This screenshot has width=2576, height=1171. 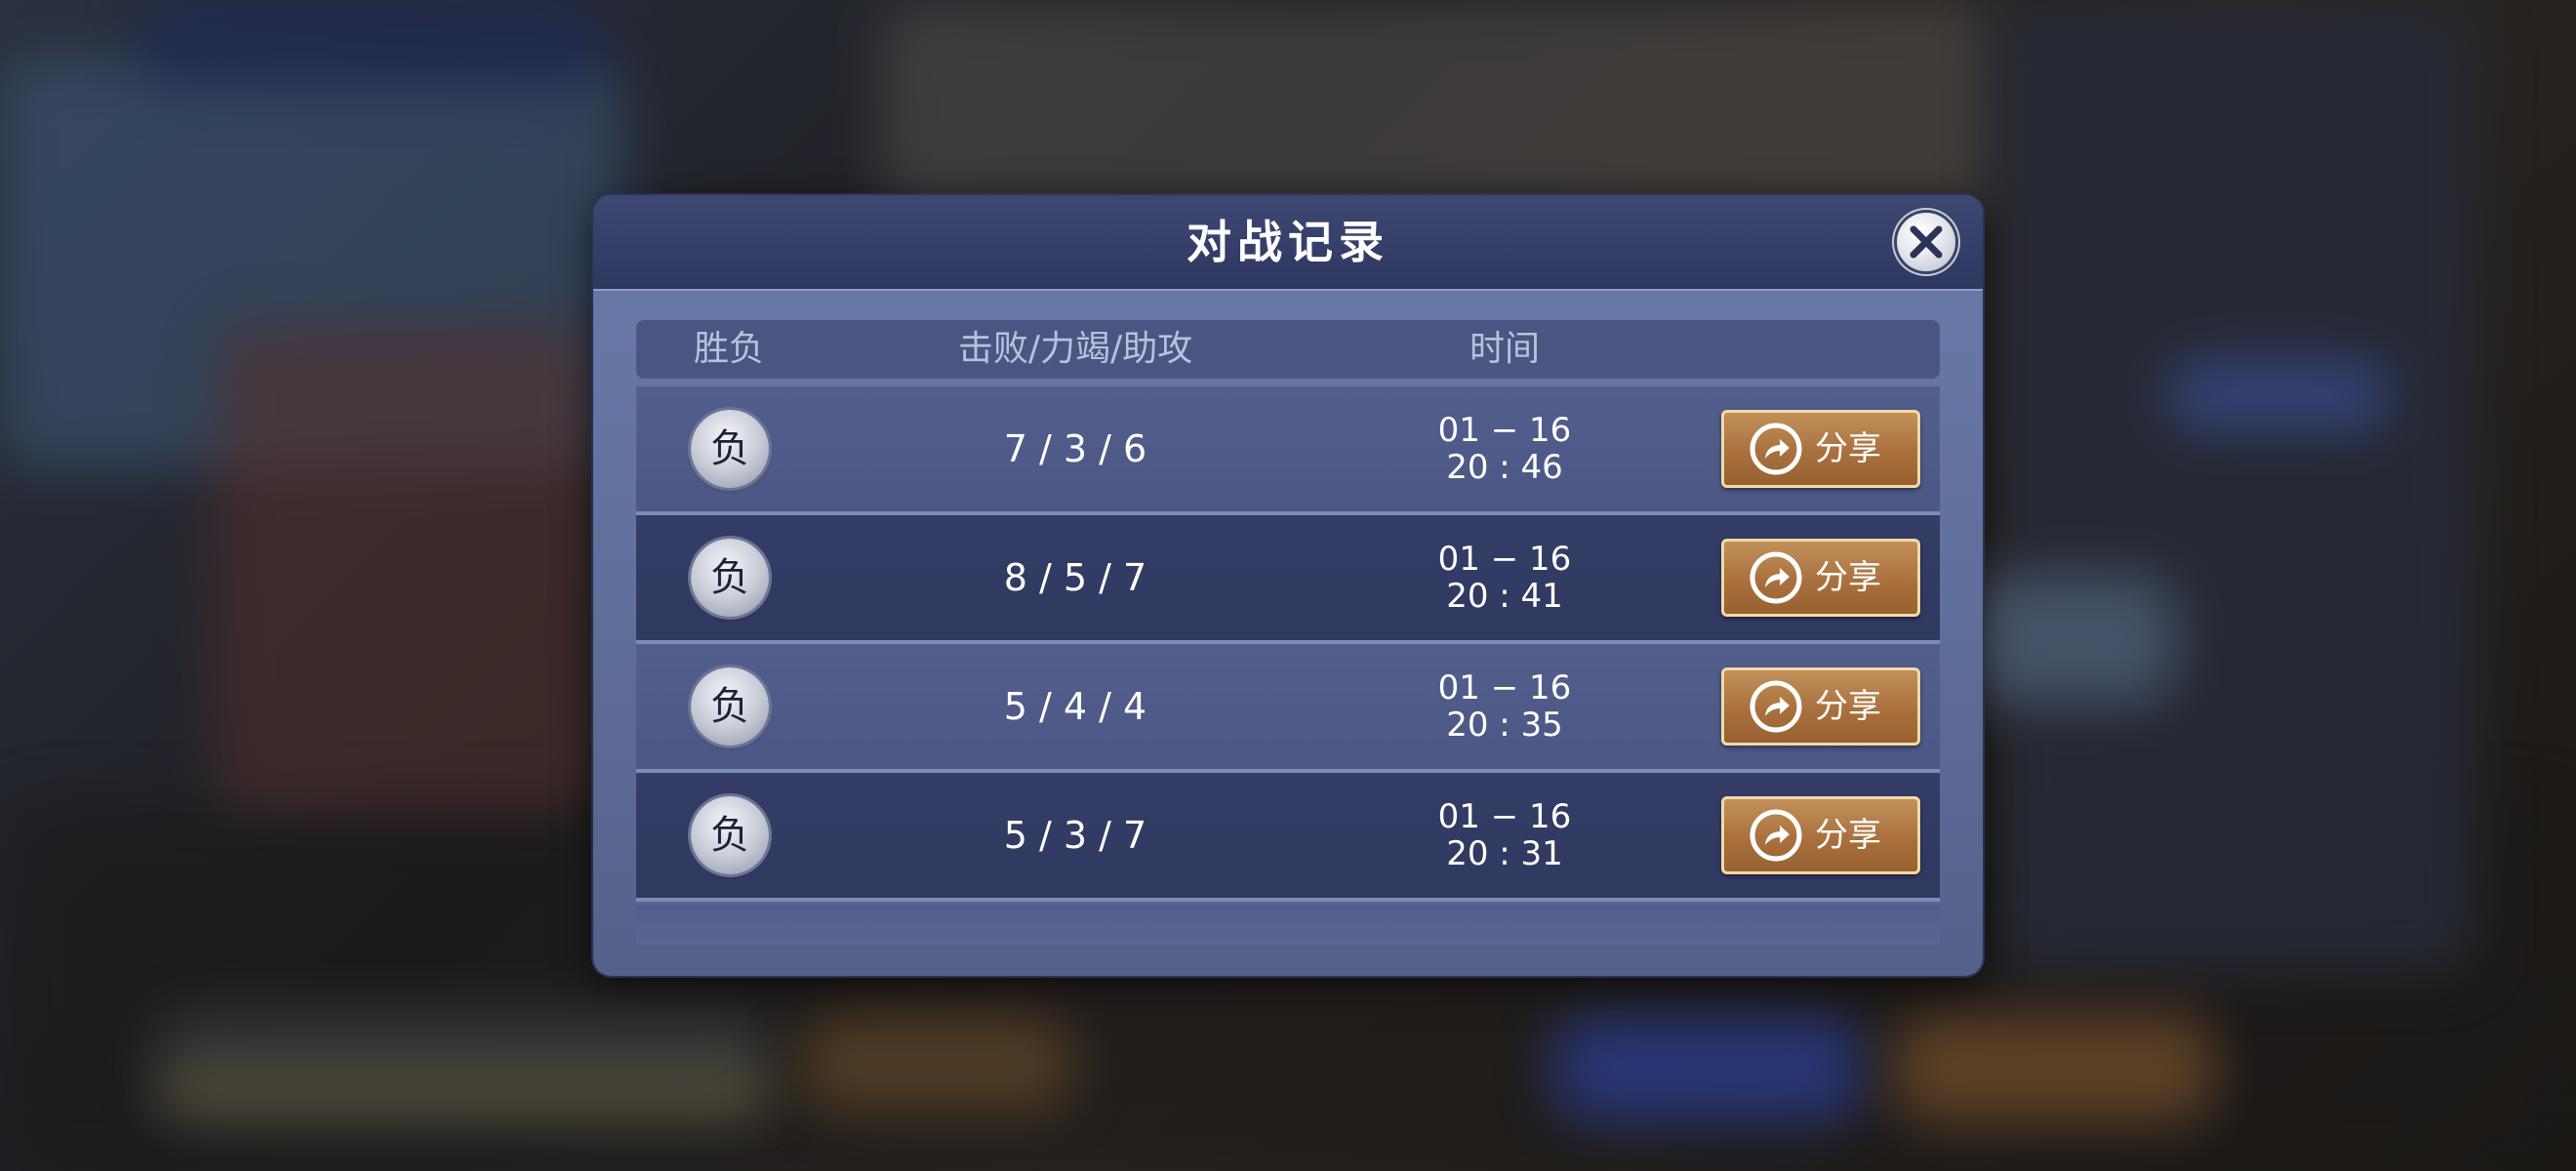 What do you see at coordinates (1288, 579) in the screenshot?
I see `record-row: 负 8 / 5 / 7 01 − 16 20 : 41 分享` at bounding box center [1288, 579].